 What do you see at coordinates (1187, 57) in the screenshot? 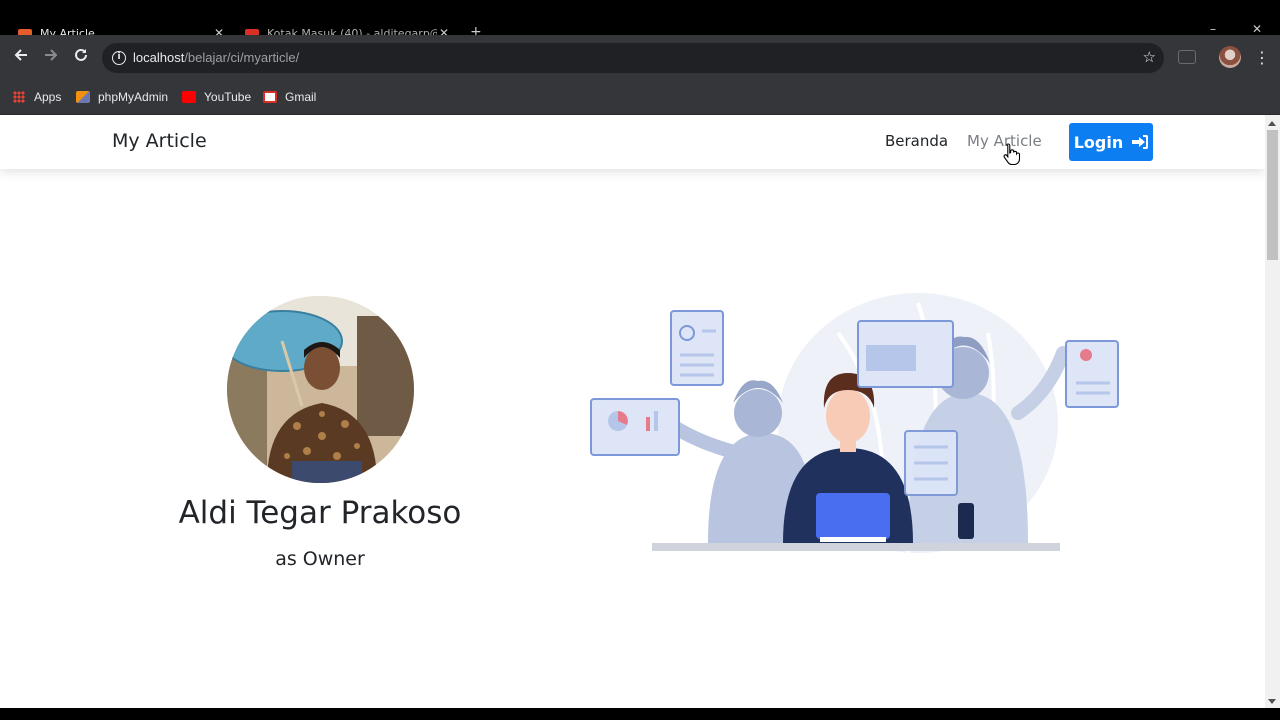
I see `camera-icon` at bounding box center [1187, 57].